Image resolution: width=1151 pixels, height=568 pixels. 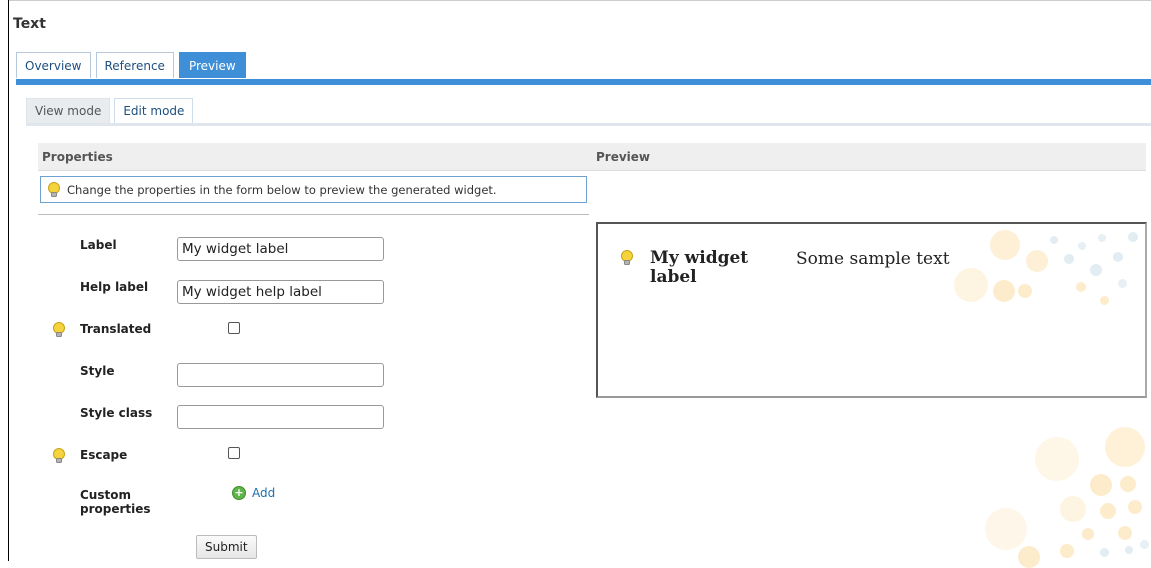 What do you see at coordinates (234, 453) in the screenshot?
I see `escape-checkbox` at bounding box center [234, 453].